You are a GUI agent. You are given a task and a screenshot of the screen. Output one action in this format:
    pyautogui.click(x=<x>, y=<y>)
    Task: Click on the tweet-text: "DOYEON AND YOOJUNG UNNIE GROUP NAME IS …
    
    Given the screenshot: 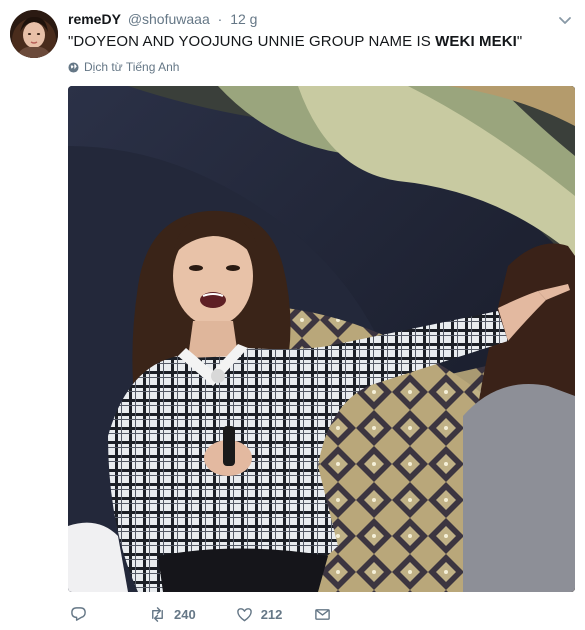 What is the action you would take?
    pyautogui.click(x=318, y=42)
    